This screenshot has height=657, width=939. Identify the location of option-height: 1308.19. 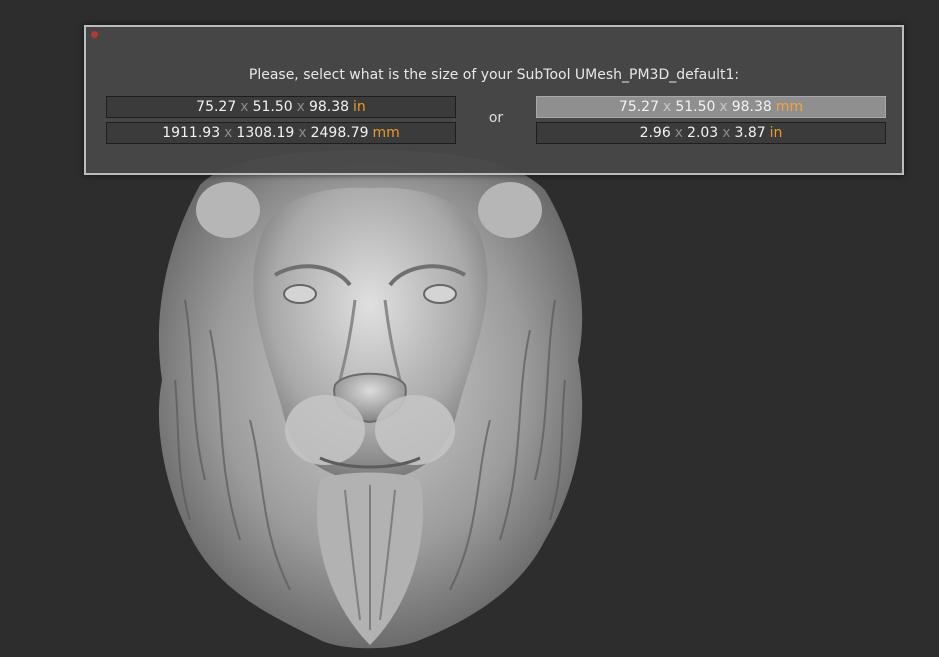
(265, 133).